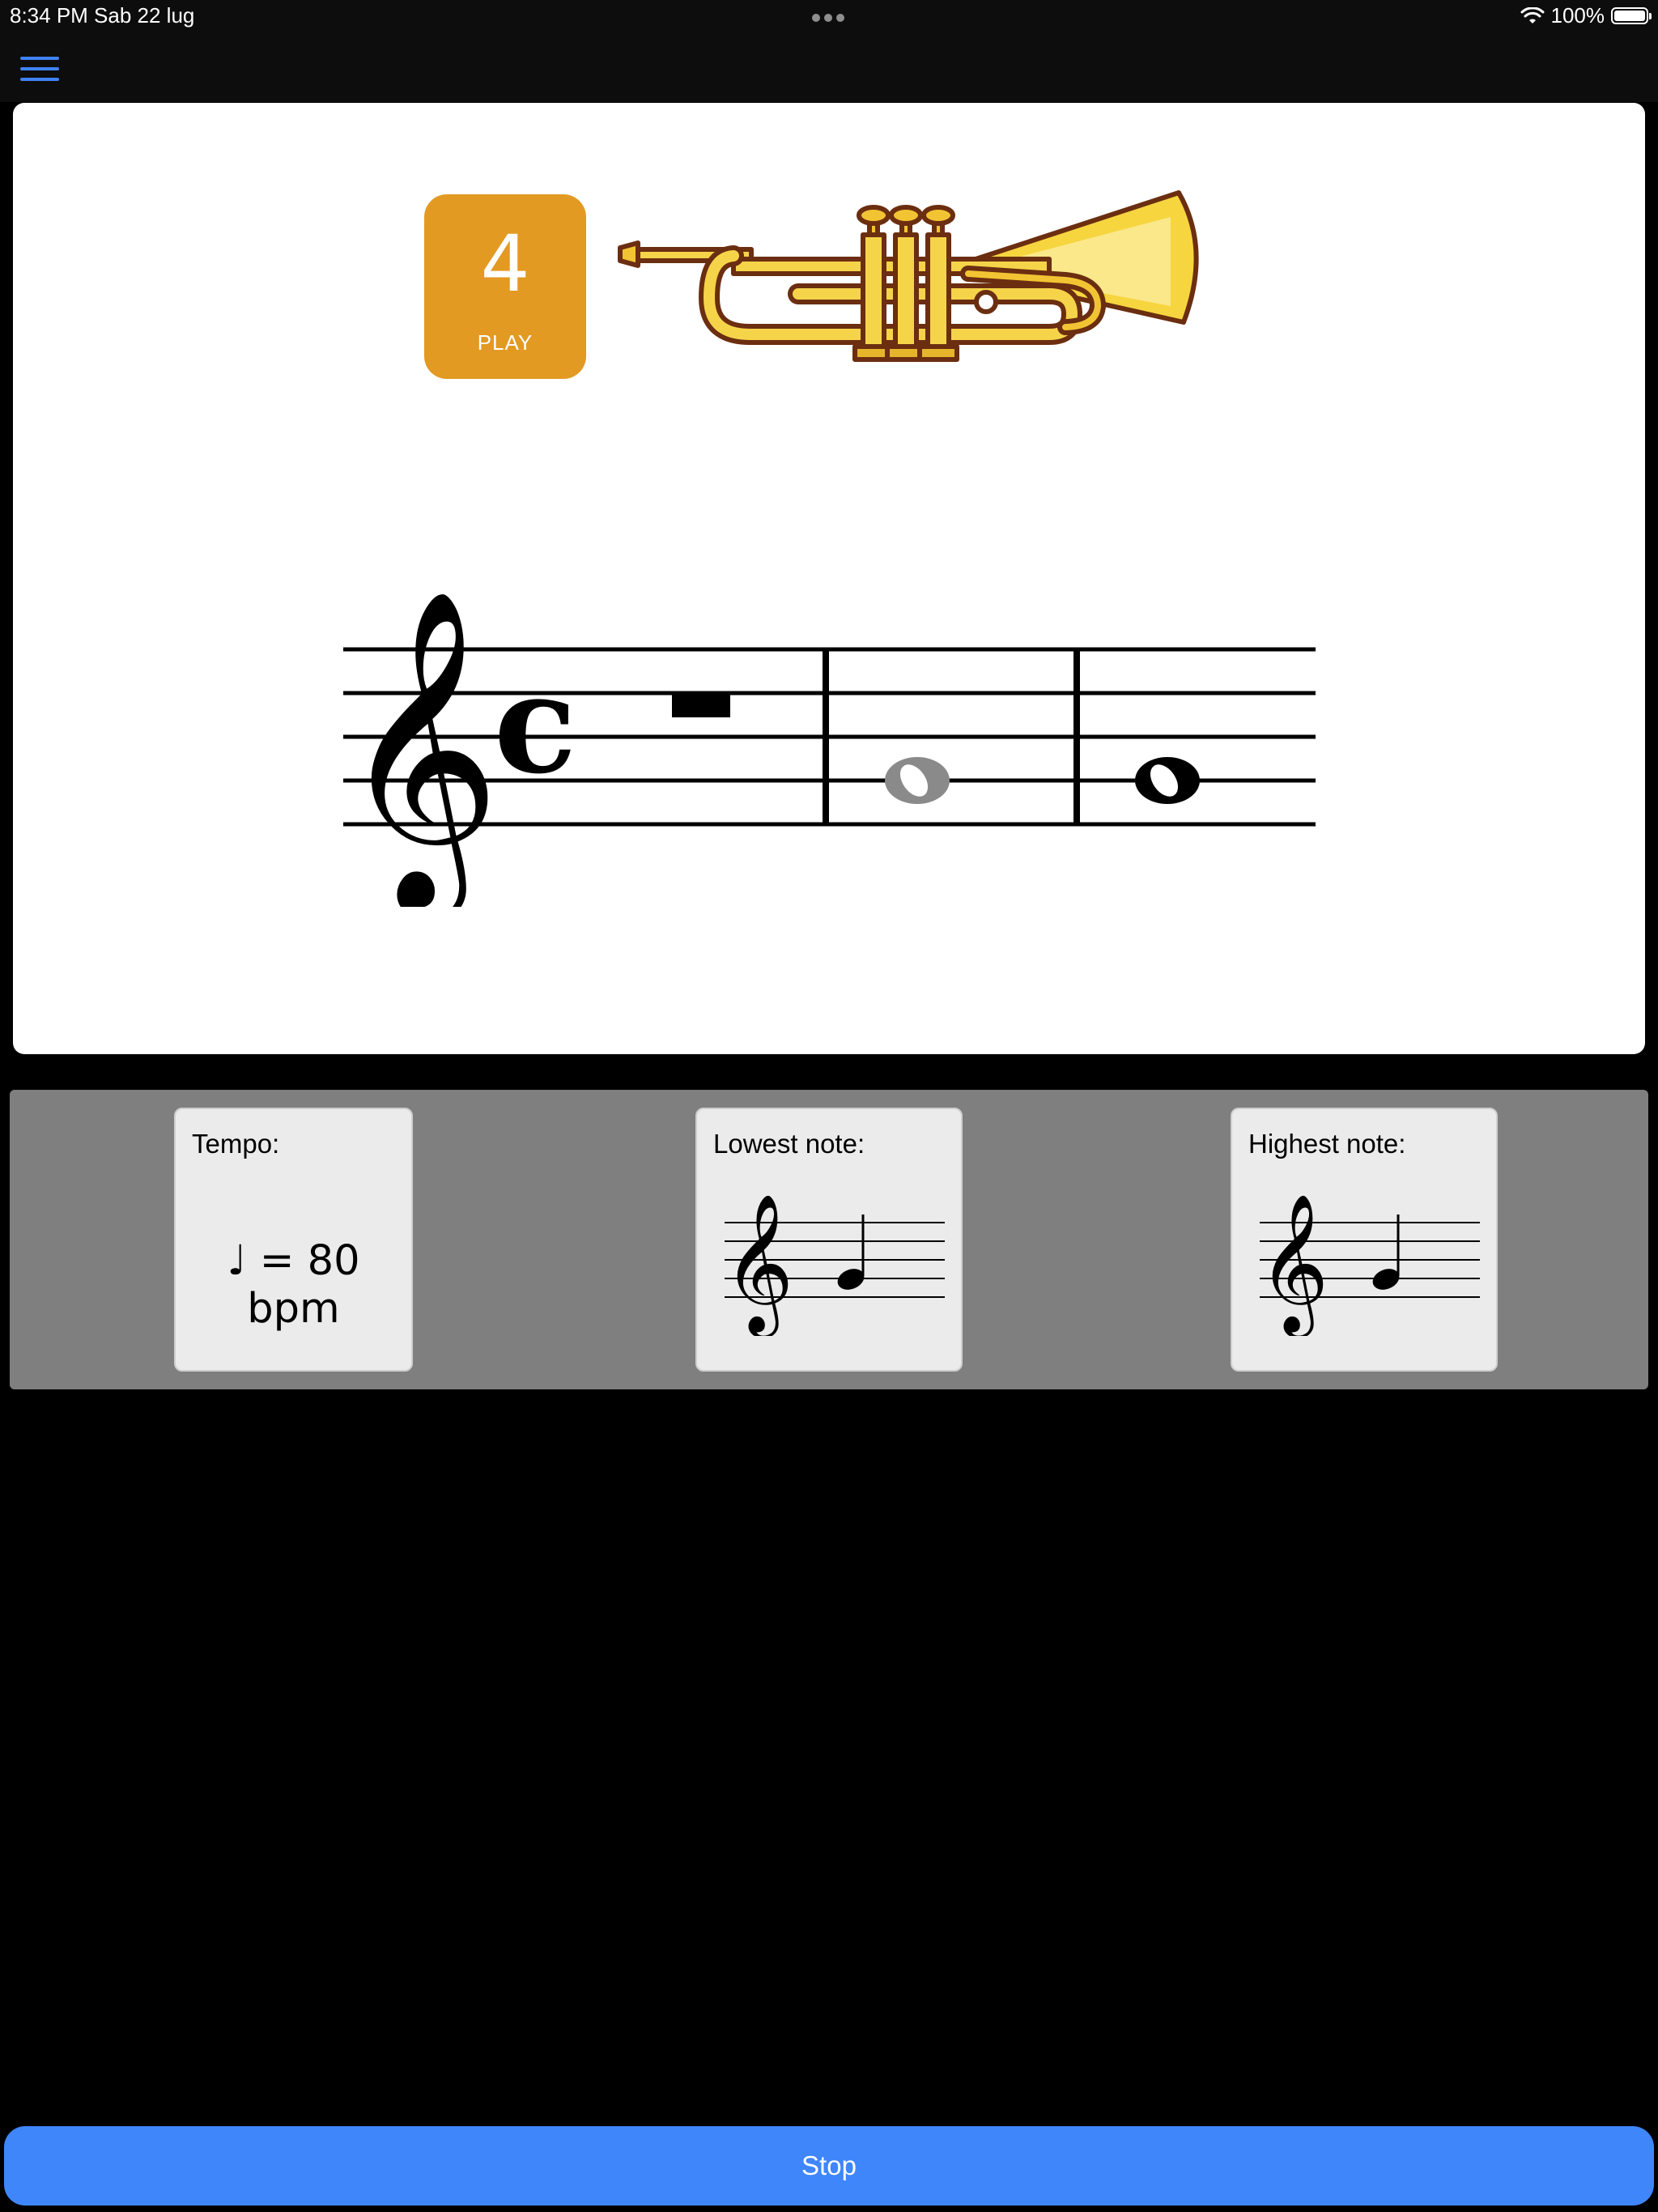 The width and height of the screenshot is (1658, 2212). What do you see at coordinates (829, 51) in the screenshot?
I see `top-bar: 8:34 PM Sab 22 lug 100%` at bounding box center [829, 51].